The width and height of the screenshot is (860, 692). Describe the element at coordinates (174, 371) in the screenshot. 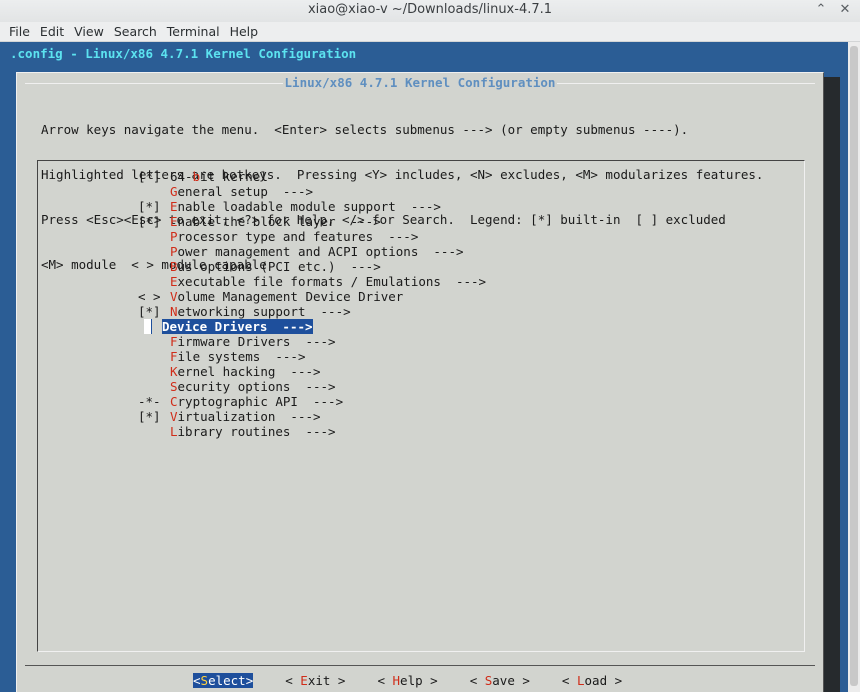

I see `menu-item-hotkey: K` at that location.